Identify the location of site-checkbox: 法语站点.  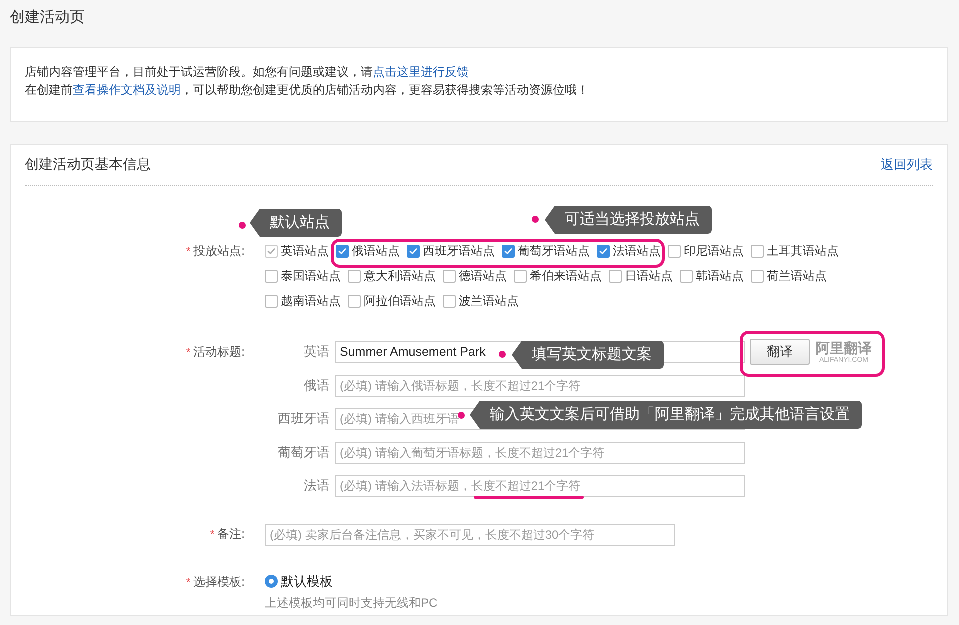
(629, 251).